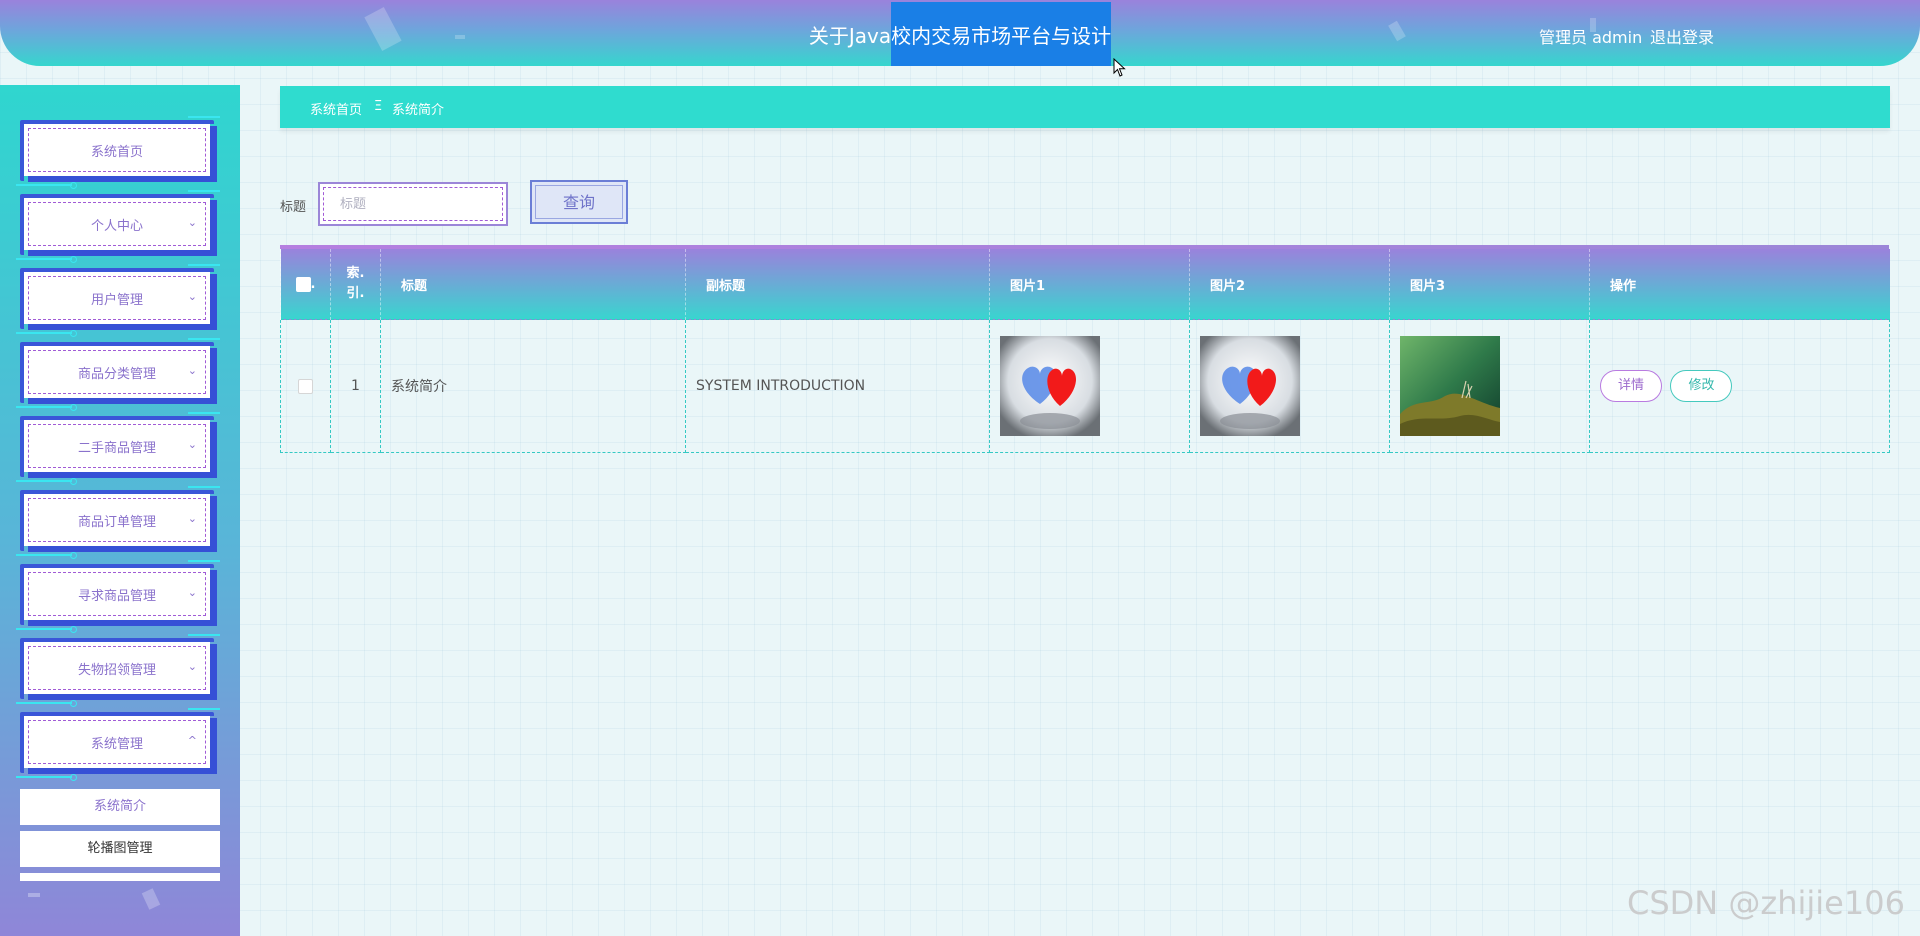 The image size is (1920, 936). Describe the element at coordinates (378, 106) in the screenshot. I see `breadcrumb-separator-icon: Ξ` at that location.